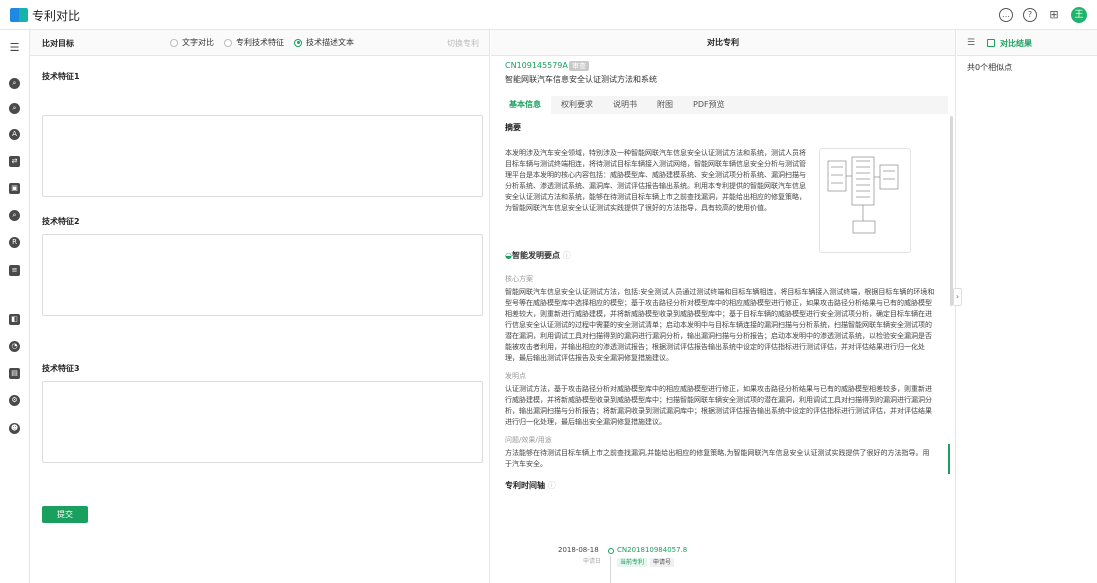 The image size is (1097, 583). What do you see at coordinates (530, 485) in the screenshot?
I see `timeline-title: 专利时间轴 ⓘ` at bounding box center [530, 485].